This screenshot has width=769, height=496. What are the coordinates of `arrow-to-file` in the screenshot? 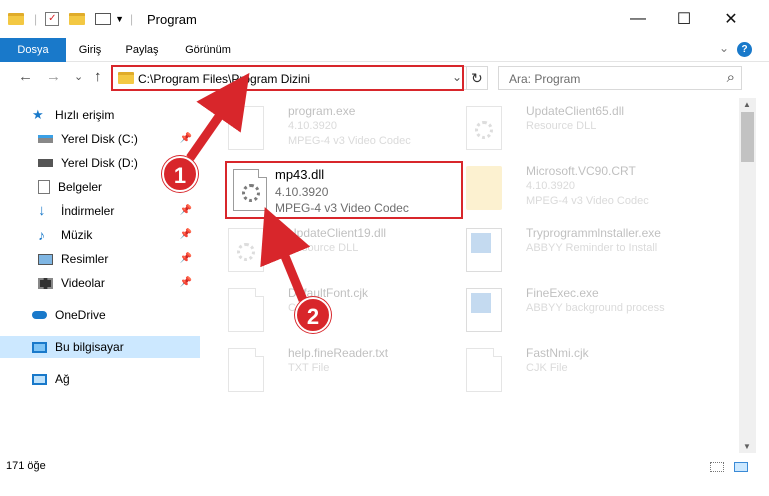 It's located at (285, 254).